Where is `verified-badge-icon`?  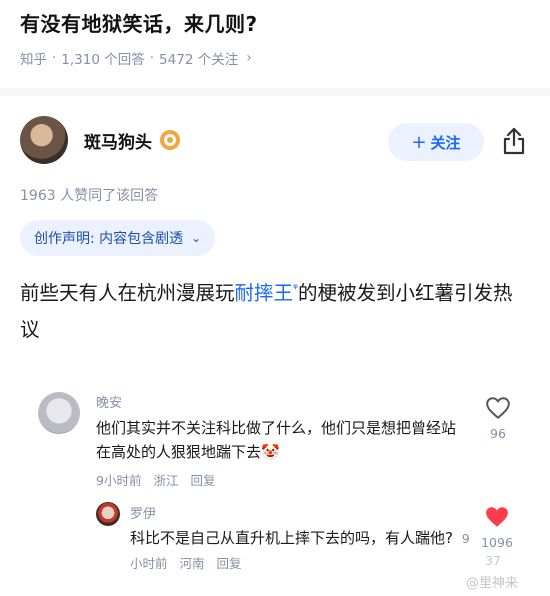 verified-badge-icon is located at coordinates (170, 140).